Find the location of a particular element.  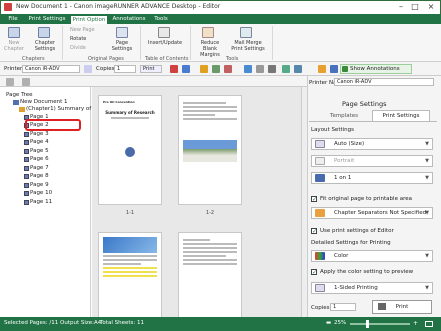

tree-page-7: Page 7 is located at coordinates (39, 168).